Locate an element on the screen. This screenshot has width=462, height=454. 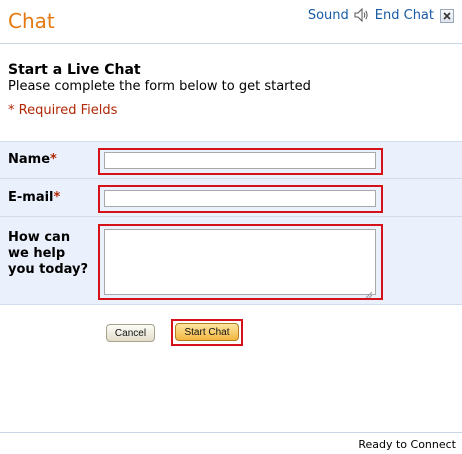
section-heading: Start a Live Chat is located at coordinates (74, 70).